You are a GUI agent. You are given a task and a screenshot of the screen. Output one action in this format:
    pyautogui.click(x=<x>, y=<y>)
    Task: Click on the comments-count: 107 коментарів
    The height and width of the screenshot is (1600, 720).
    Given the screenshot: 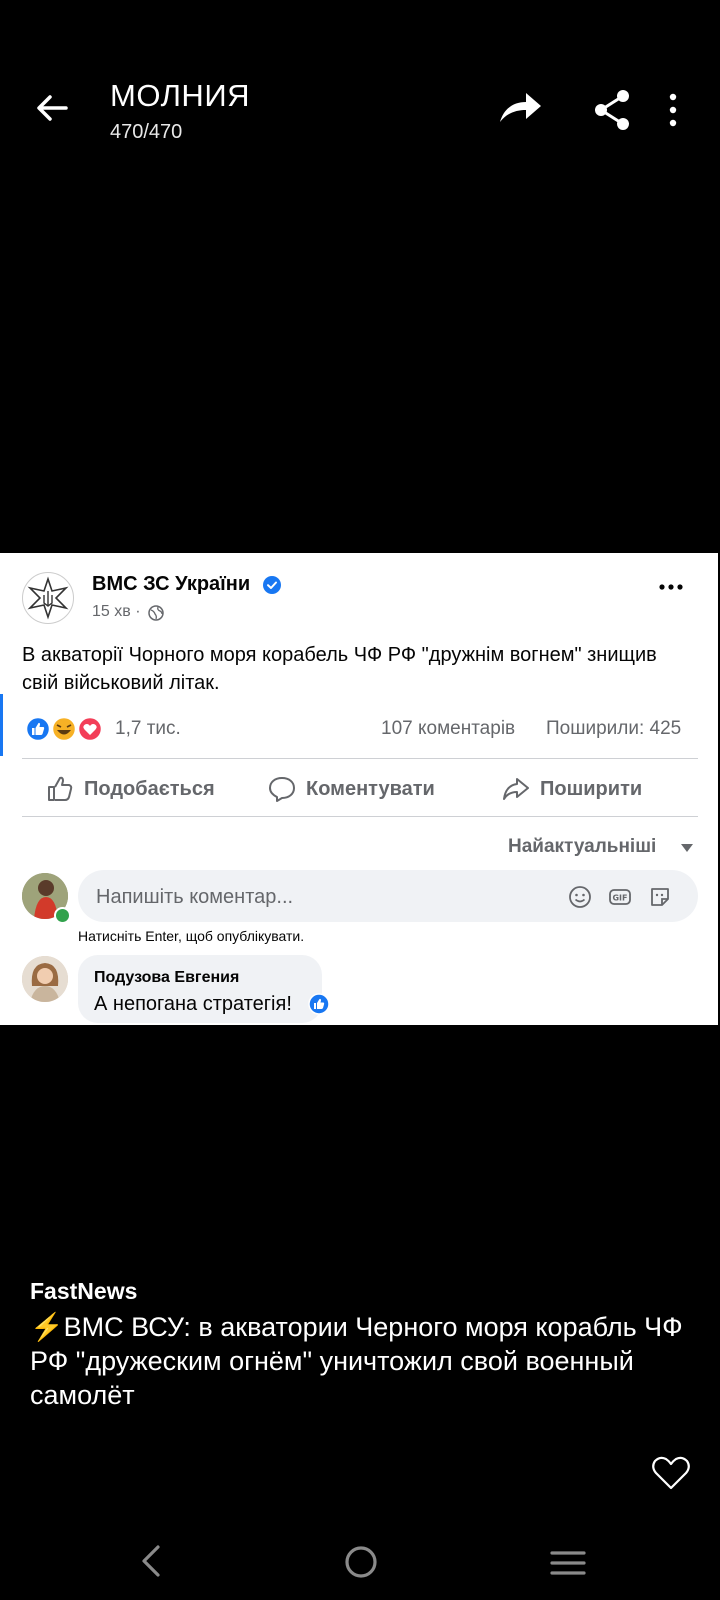 What is the action you would take?
    pyautogui.click(x=448, y=729)
    